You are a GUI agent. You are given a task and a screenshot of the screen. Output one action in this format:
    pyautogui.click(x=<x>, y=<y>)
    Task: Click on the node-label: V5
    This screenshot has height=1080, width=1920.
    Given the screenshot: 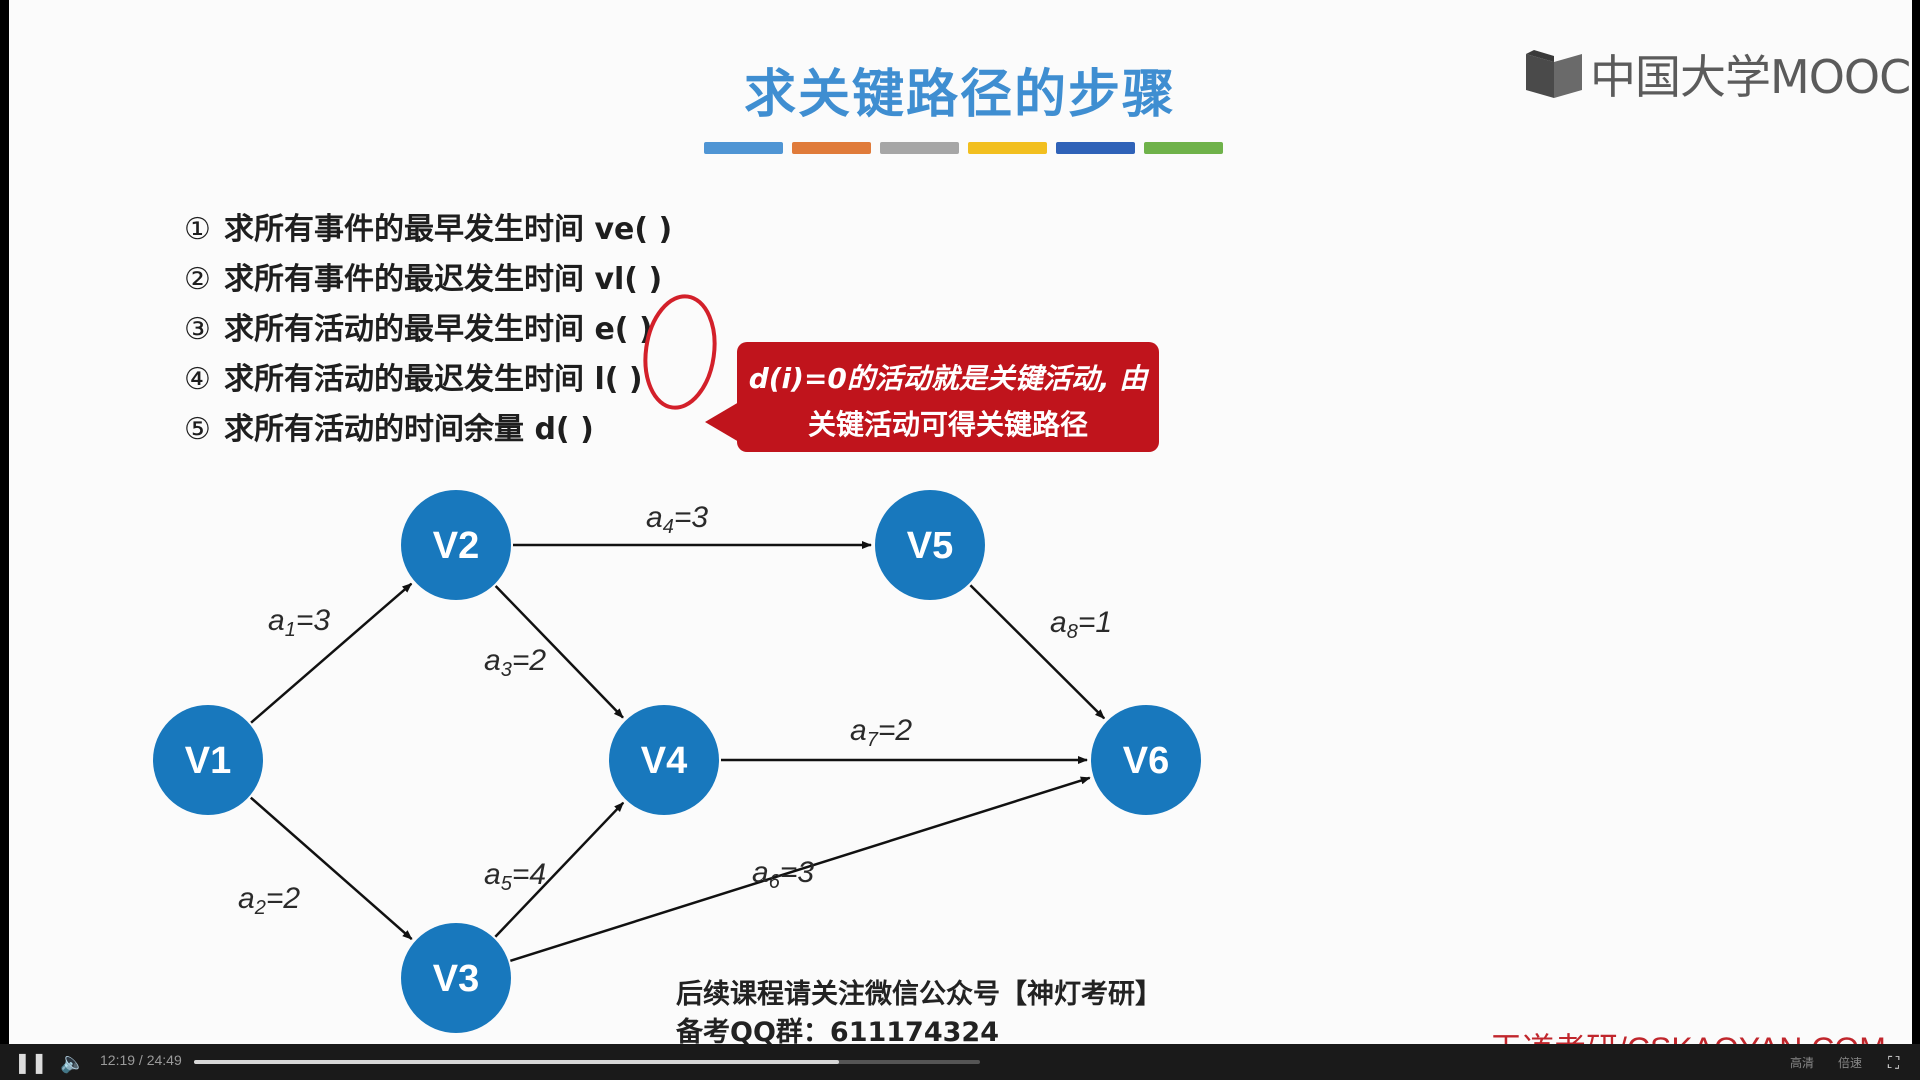 What is the action you would take?
    pyautogui.click(x=930, y=546)
    